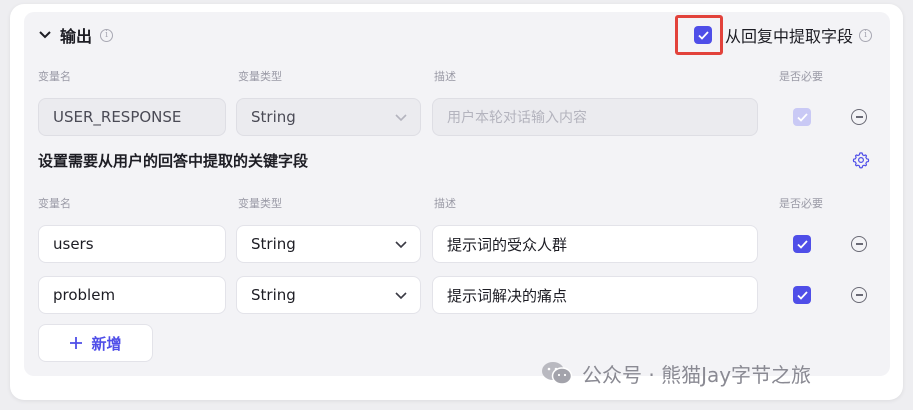 The image size is (913, 410). I want to click on remove-fixed-row-icon, so click(859, 117).